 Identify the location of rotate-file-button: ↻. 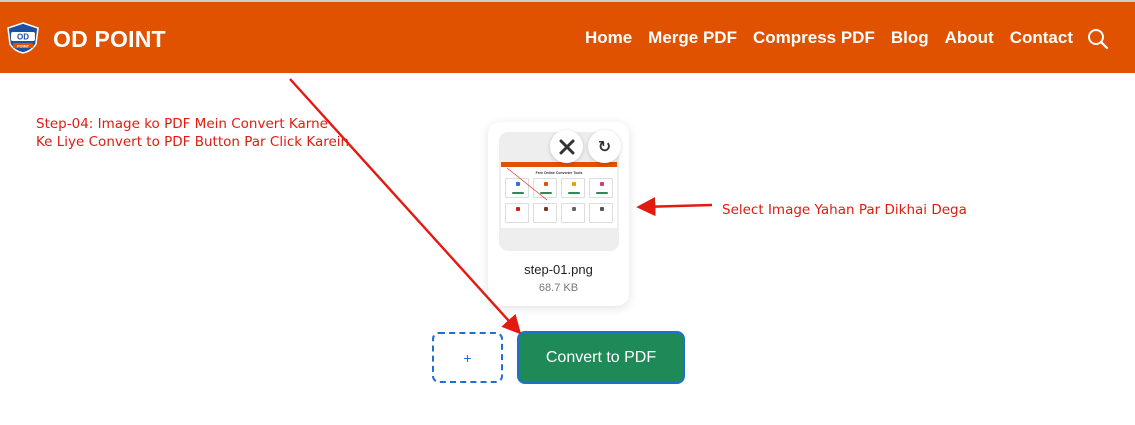
(604, 146).